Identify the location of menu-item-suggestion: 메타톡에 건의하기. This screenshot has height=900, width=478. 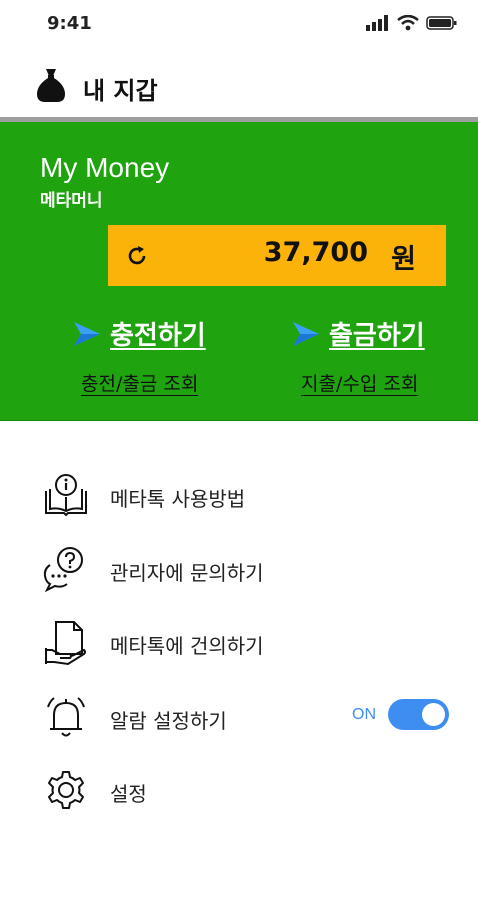
(239, 640).